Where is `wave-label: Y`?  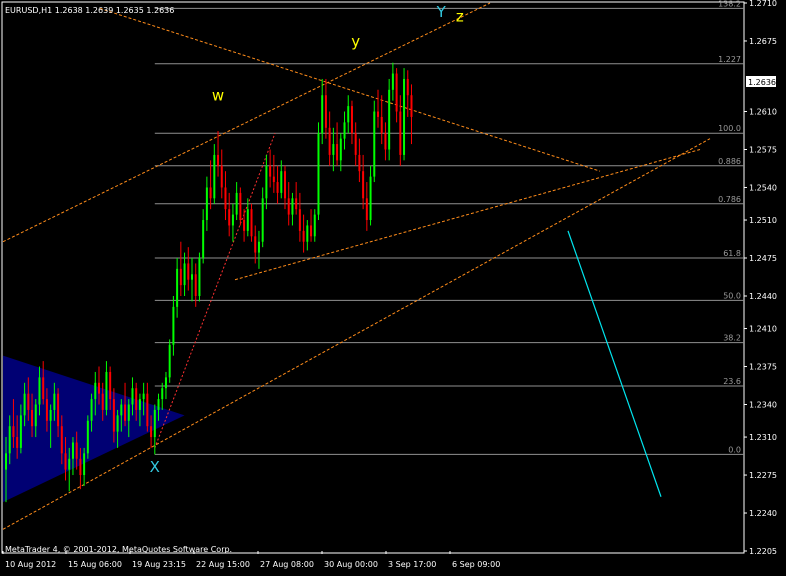 wave-label: Y is located at coordinates (441, 12).